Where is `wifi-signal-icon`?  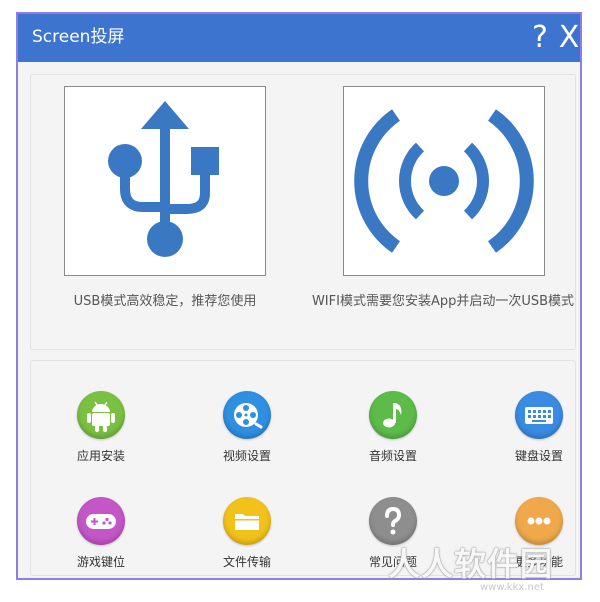 wifi-signal-icon is located at coordinates (444, 181).